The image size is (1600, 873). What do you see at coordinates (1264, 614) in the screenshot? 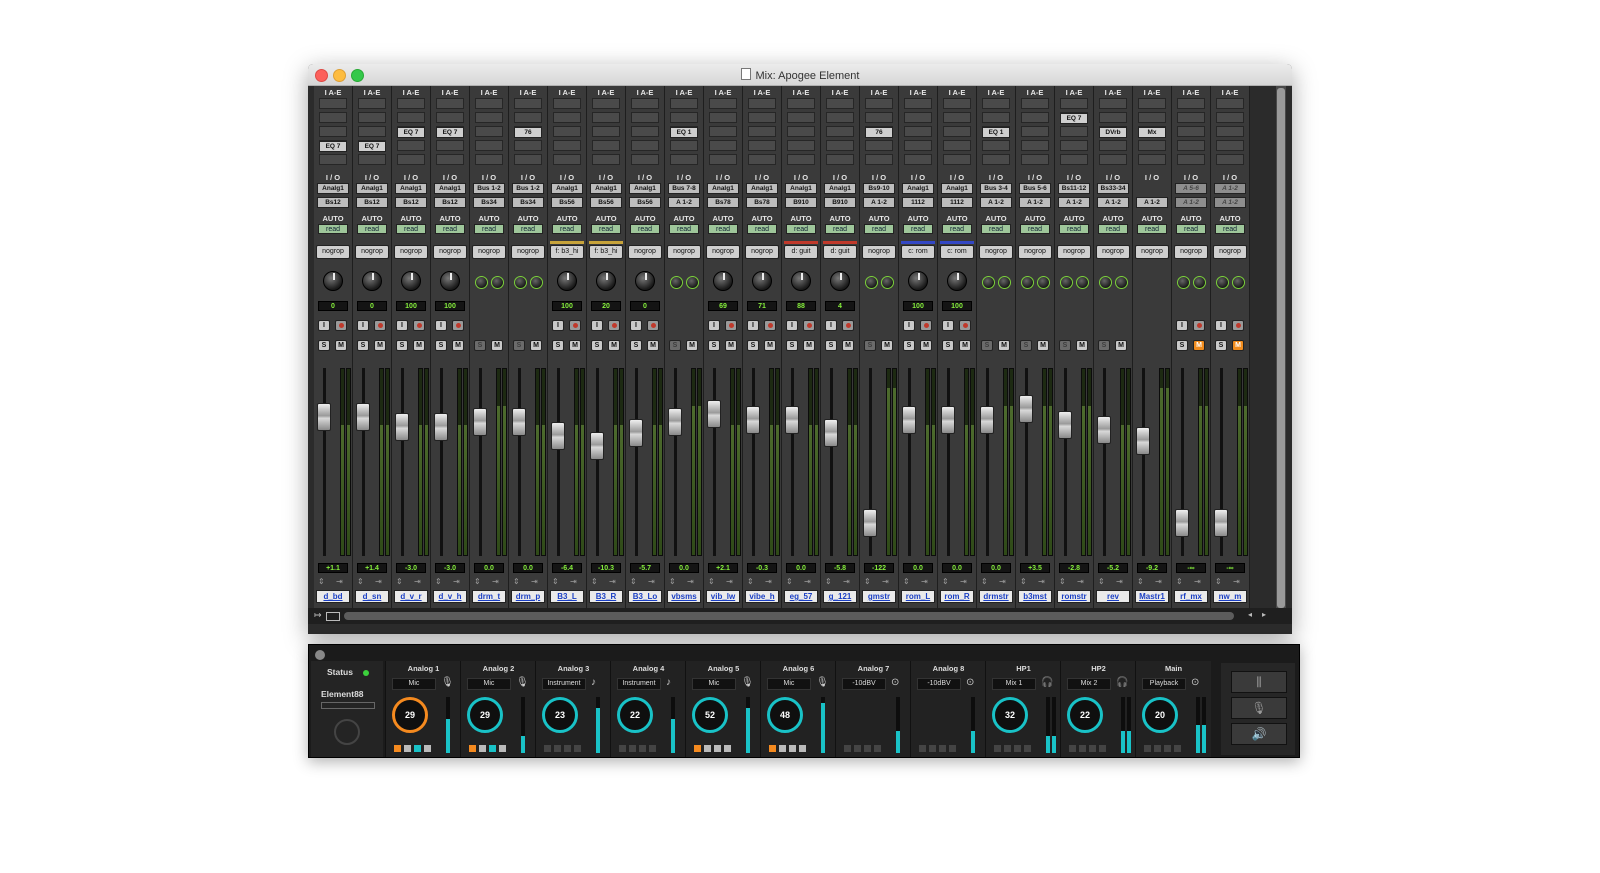
I see `scroll-right-icon: ▸` at bounding box center [1264, 614].